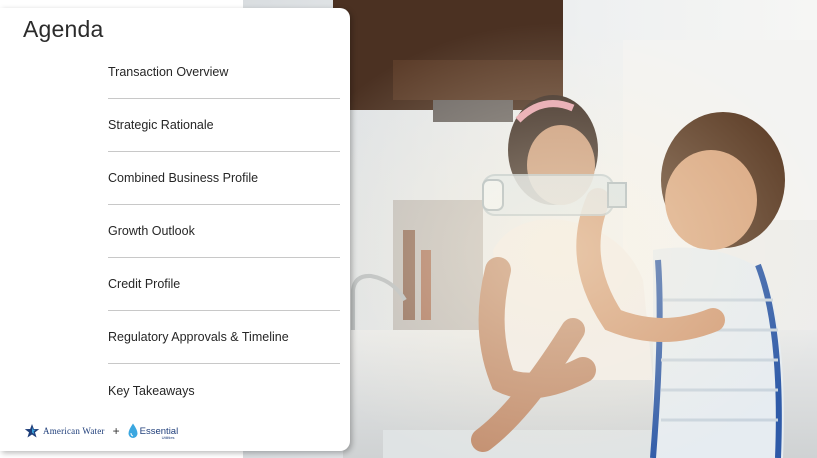 The image size is (817, 458). I want to click on american-water-text: American Water, so click(74, 431).